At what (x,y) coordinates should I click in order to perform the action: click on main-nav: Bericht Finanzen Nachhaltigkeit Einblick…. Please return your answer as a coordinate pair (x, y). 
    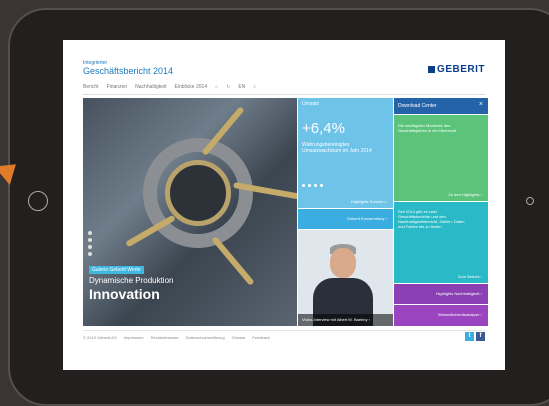
    Looking at the image, I should click on (169, 87).